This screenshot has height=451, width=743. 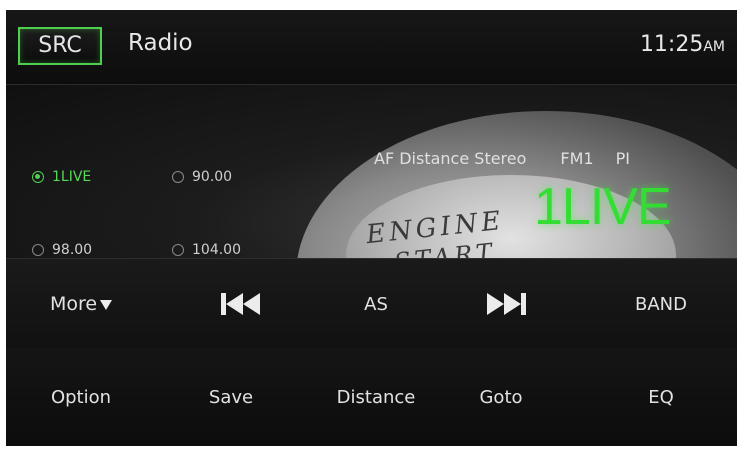 What do you see at coordinates (501, 397) in the screenshot?
I see `goto-button: Goto` at bounding box center [501, 397].